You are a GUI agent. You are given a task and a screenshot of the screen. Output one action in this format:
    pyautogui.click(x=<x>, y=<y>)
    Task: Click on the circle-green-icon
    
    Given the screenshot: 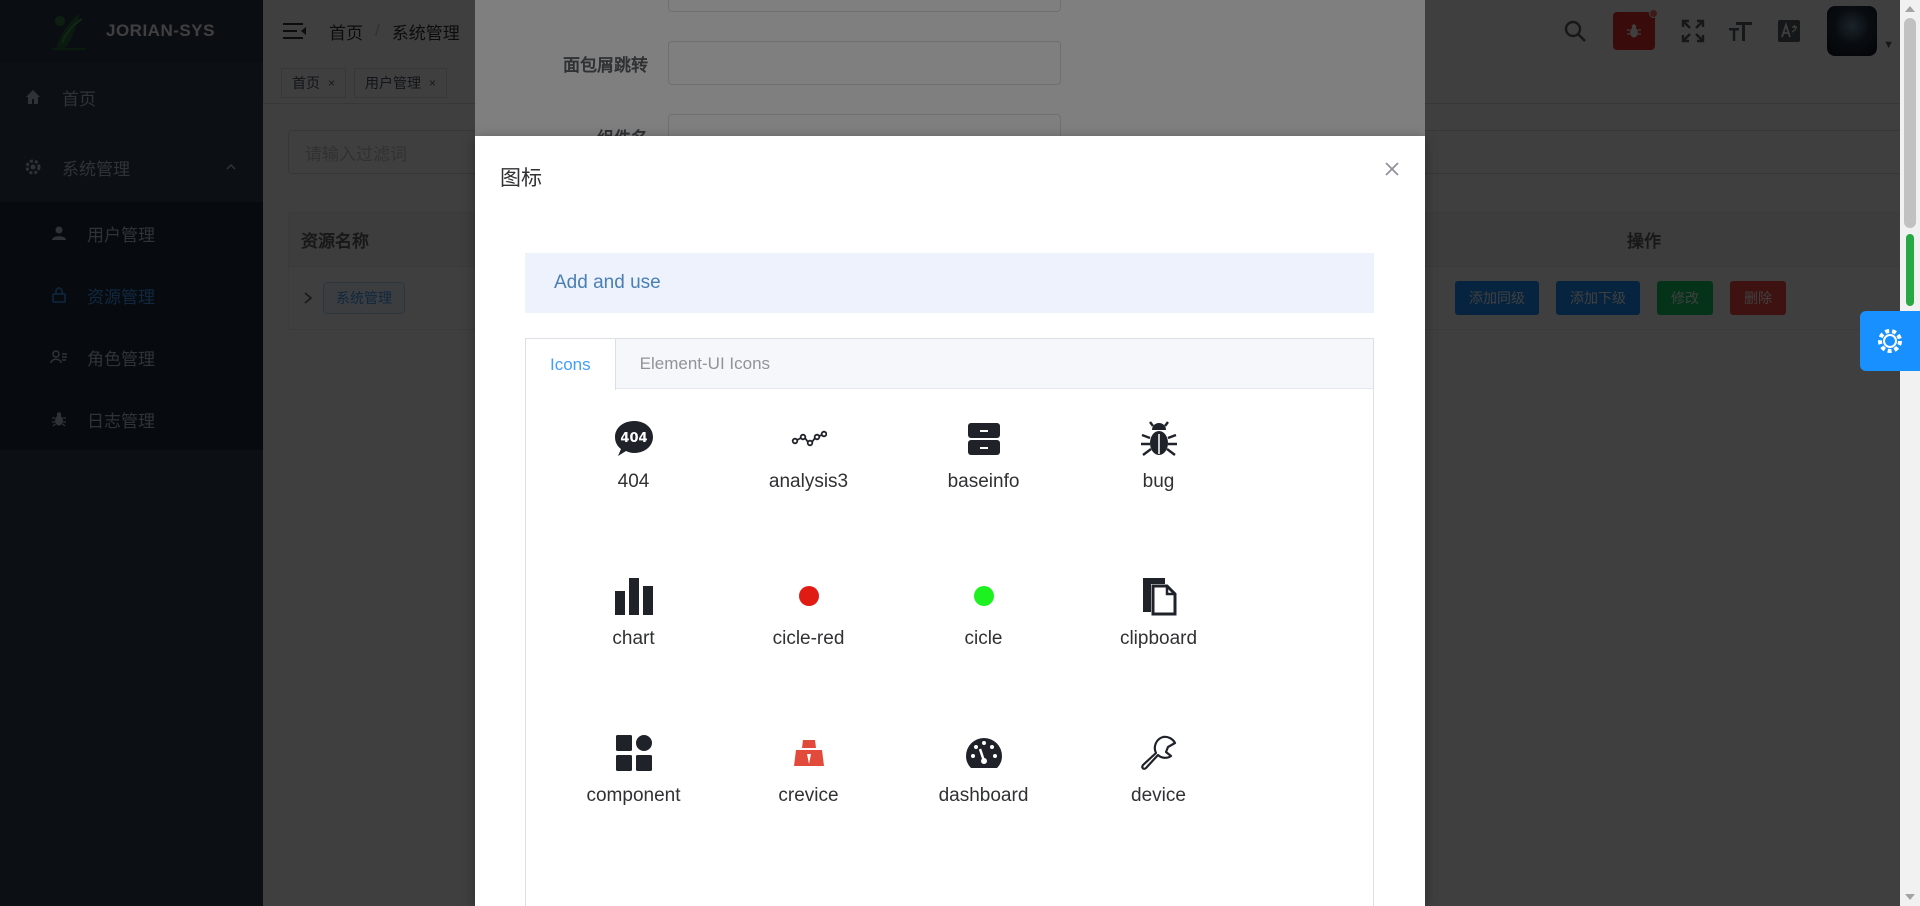 What is the action you would take?
    pyautogui.click(x=984, y=596)
    